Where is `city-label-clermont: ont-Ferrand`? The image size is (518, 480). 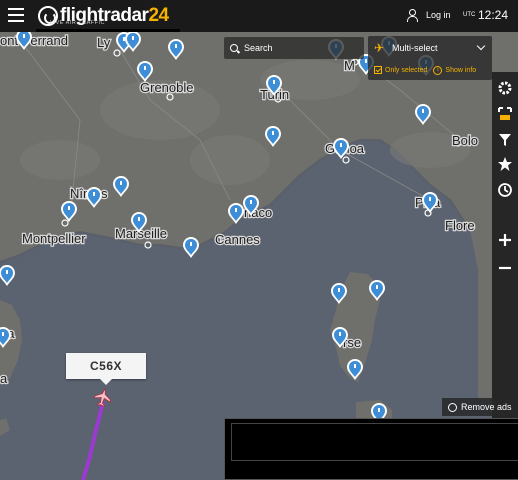 city-label-clermont: ont-Ferrand is located at coordinates (34, 40).